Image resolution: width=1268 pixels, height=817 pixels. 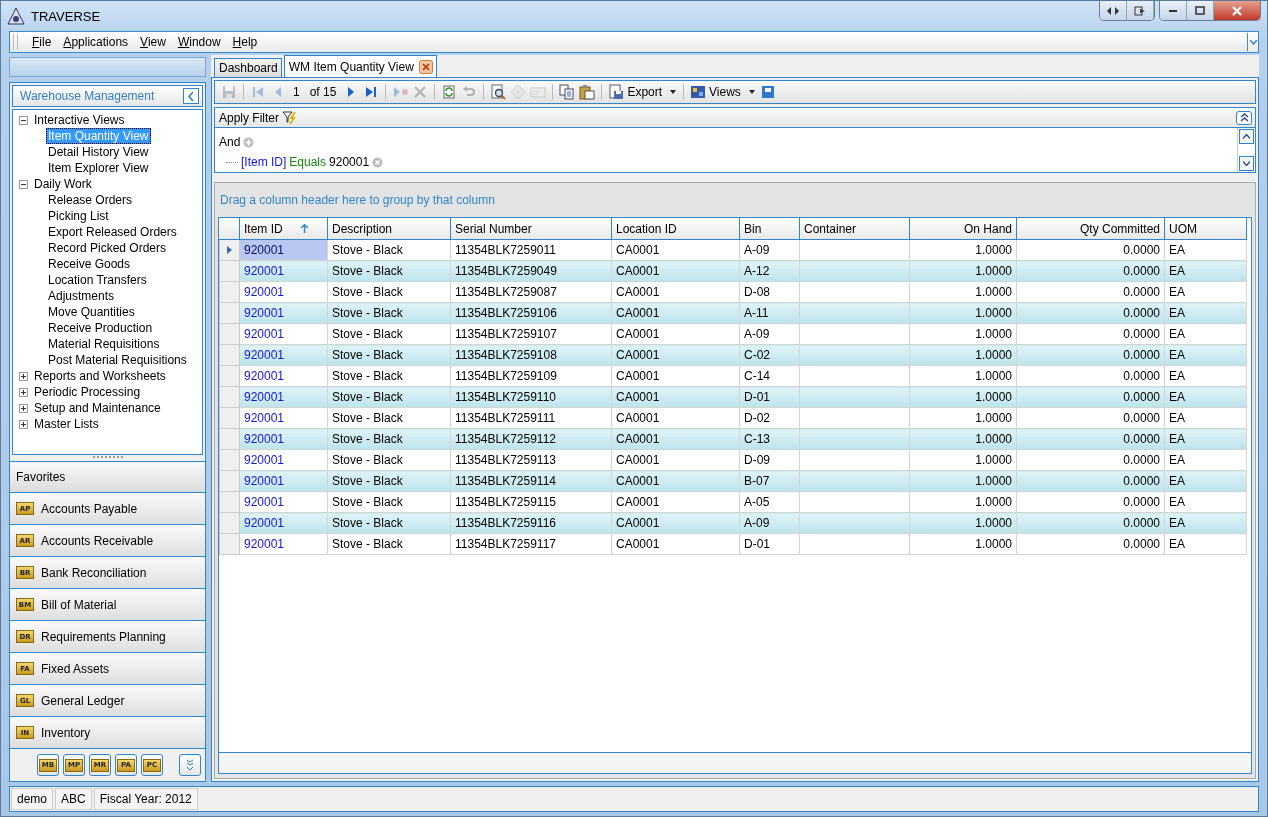 I want to click on maximize-button, so click(x=1200, y=10).